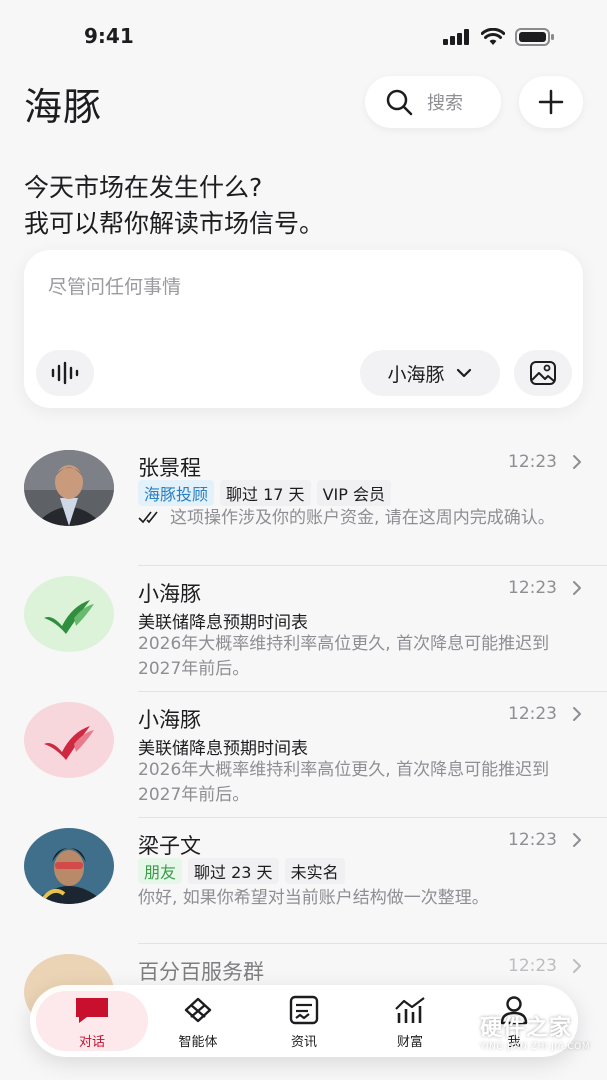  Describe the element at coordinates (526, 1028) in the screenshot. I see `watermark-title: 硬件之家` at that location.